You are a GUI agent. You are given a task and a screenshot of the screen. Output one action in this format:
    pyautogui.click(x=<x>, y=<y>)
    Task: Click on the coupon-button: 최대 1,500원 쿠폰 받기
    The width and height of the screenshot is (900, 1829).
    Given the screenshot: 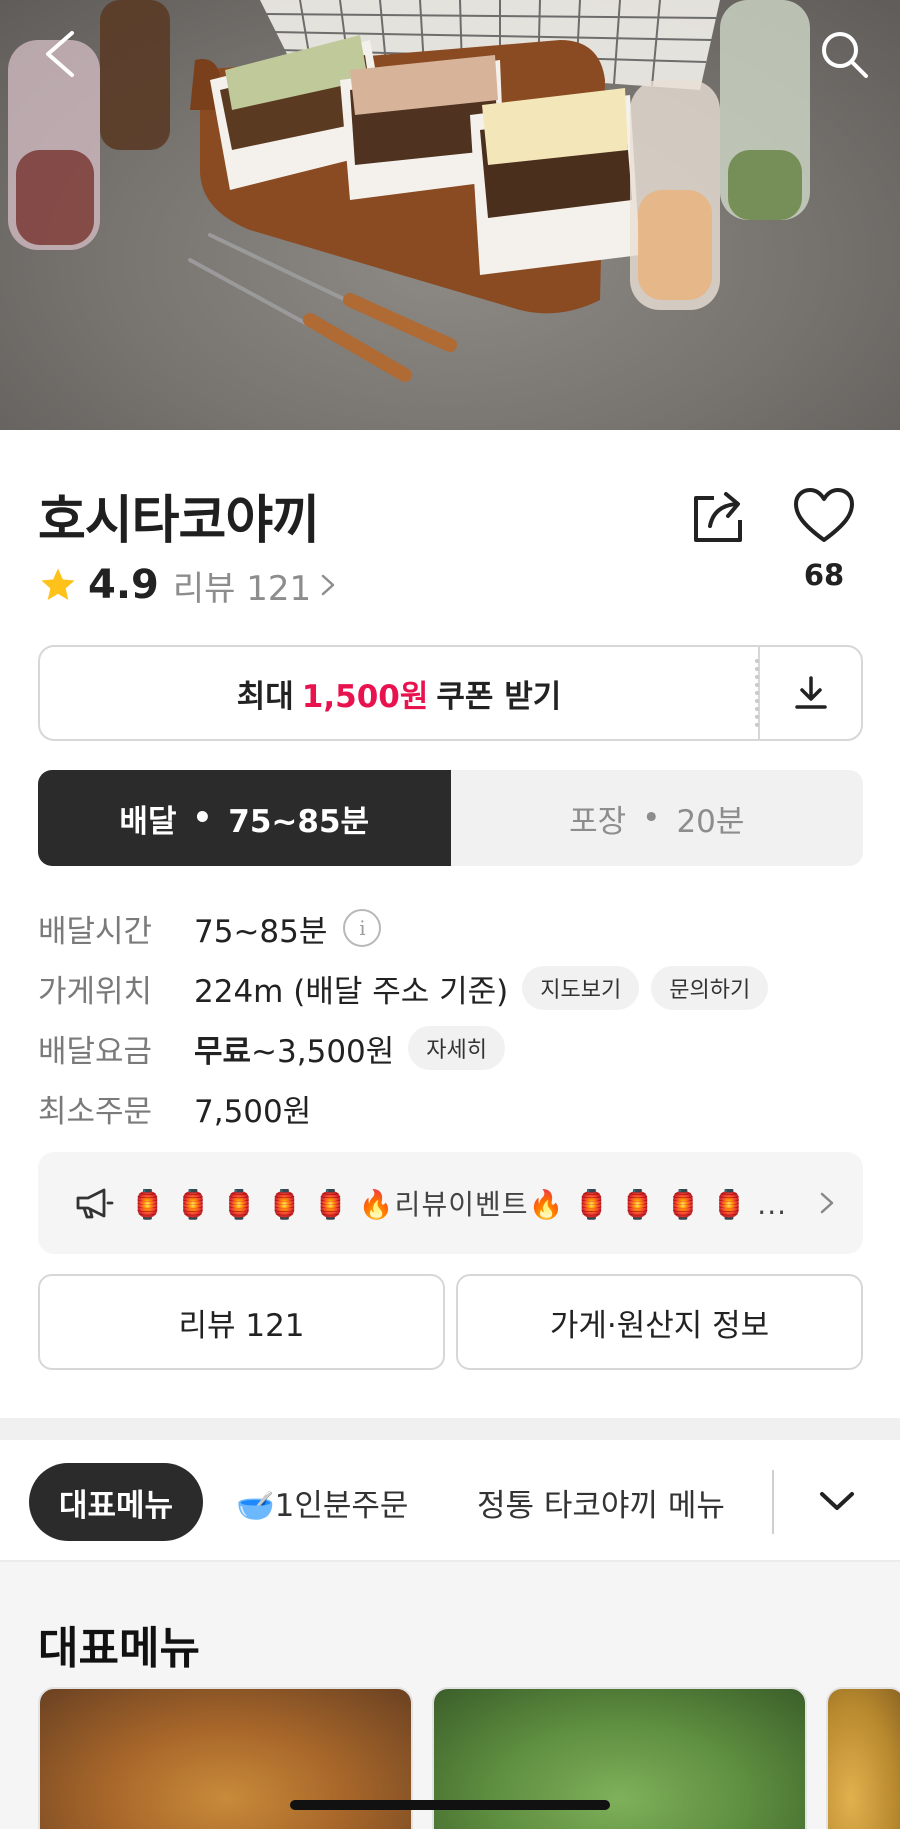 What is the action you would take?
    pyautogui.click(x=398, y=693)
    